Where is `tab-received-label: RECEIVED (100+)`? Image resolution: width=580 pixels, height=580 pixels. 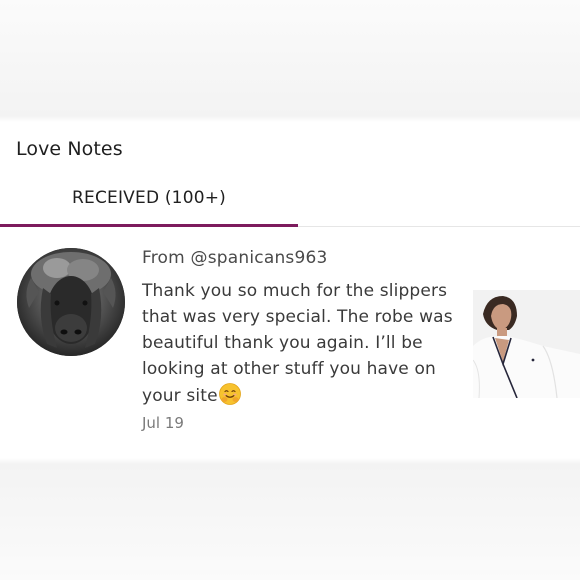
tab-received-label: RECEIVED (100+) is located at coordinates (149, 198).